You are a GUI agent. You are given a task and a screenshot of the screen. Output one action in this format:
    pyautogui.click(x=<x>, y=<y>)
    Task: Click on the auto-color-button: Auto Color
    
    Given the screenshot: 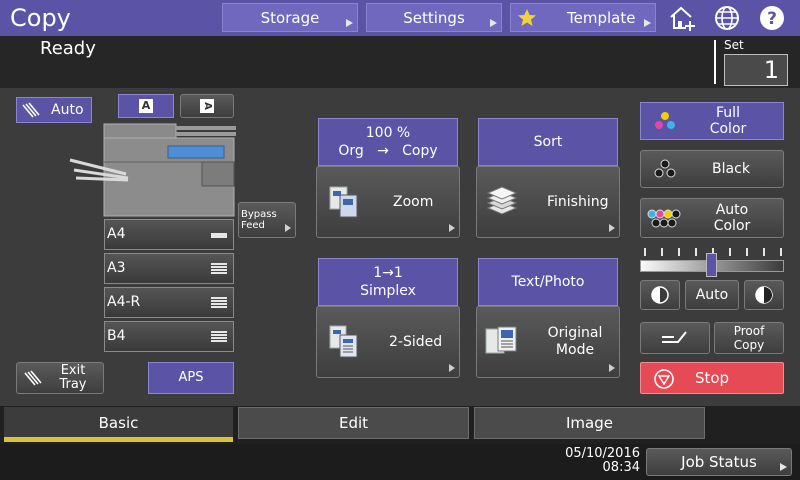 What is the action you would take?
    pyautogui.click(x=712, y=218)
    